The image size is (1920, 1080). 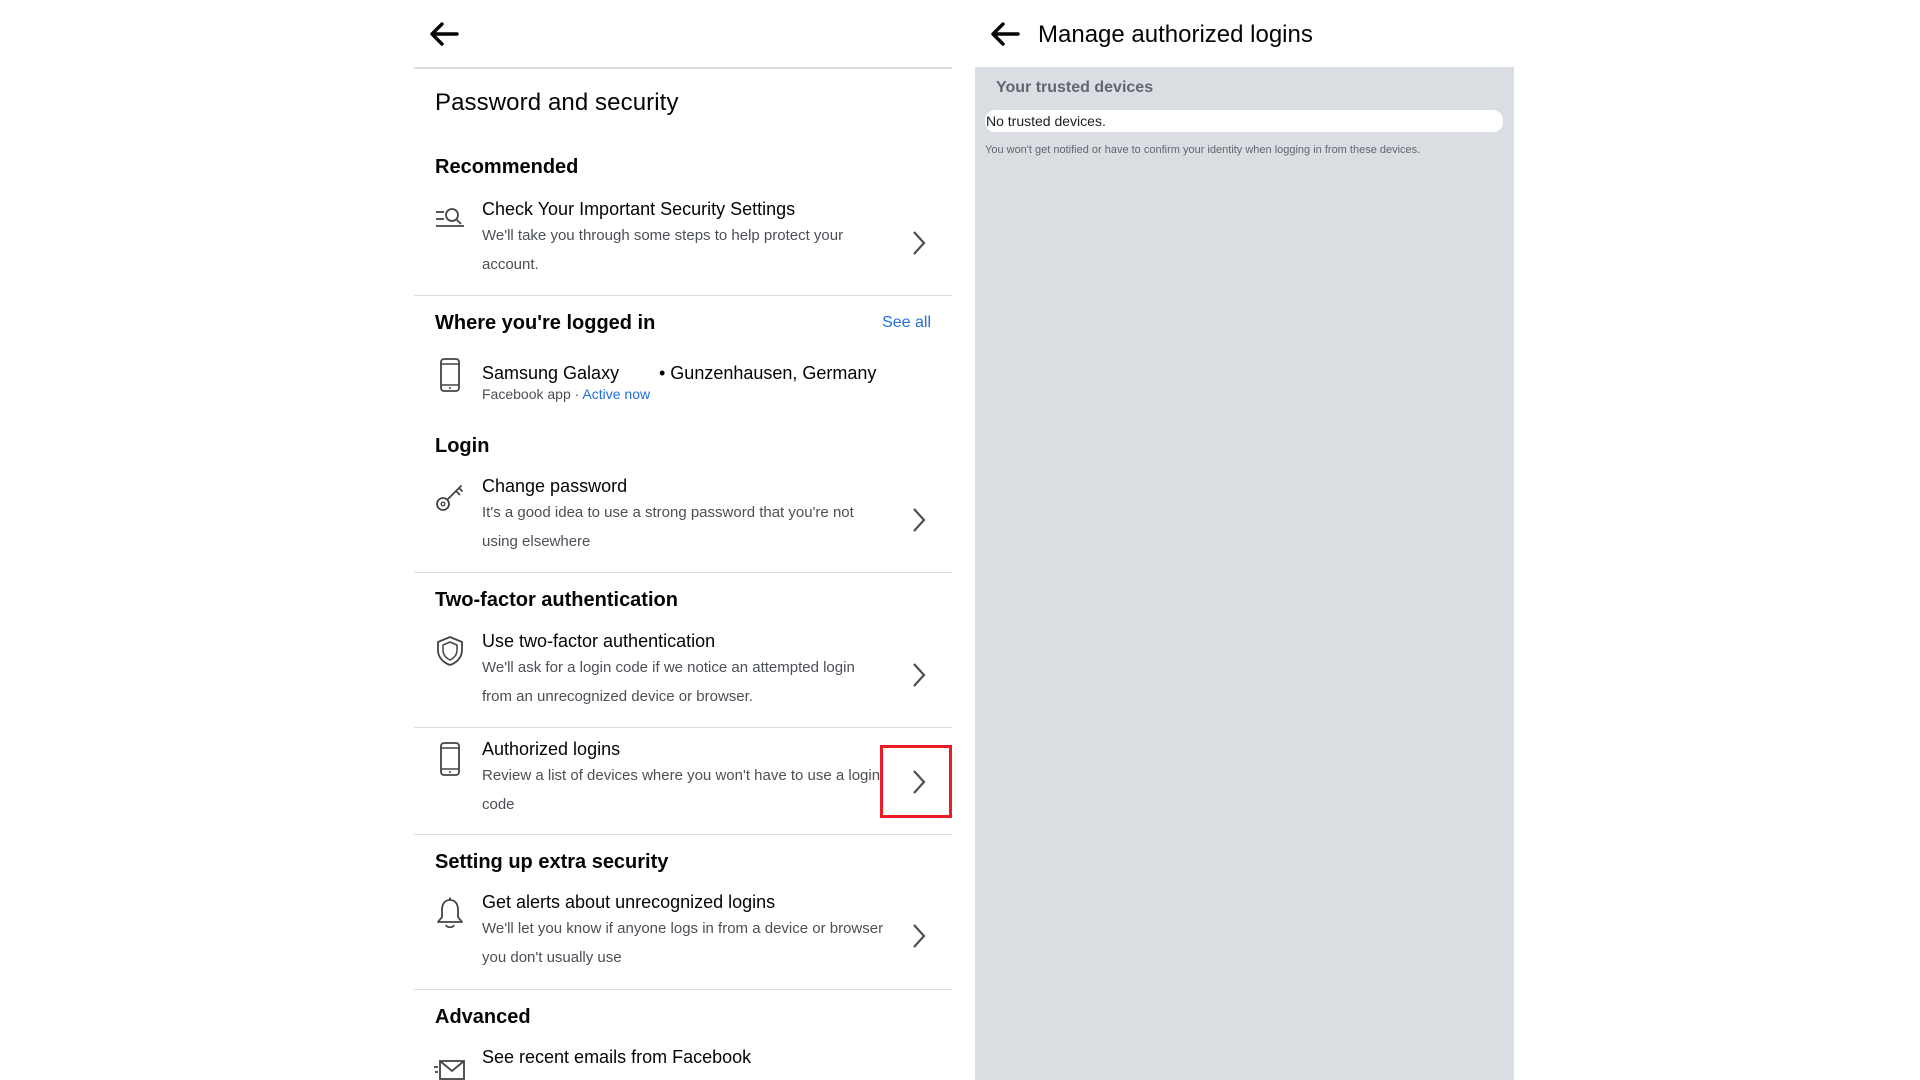 What do you see at coordinates (1075, 87) in the screenshot?
I see `trusted-devices-label: Your trusted devices` at bounding box center [1075, 87].